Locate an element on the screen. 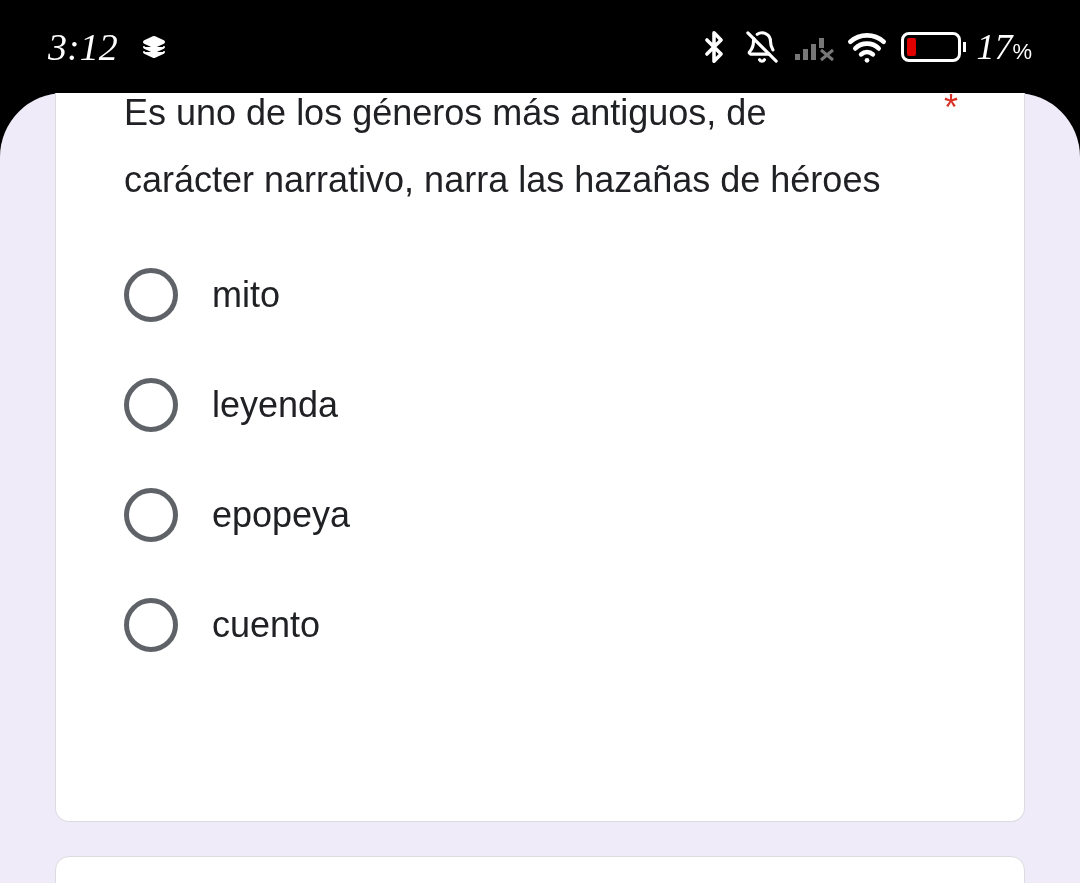 This screenshot has width=1080, height=883. option-label: epopeya is located at coordinates (281, 515).